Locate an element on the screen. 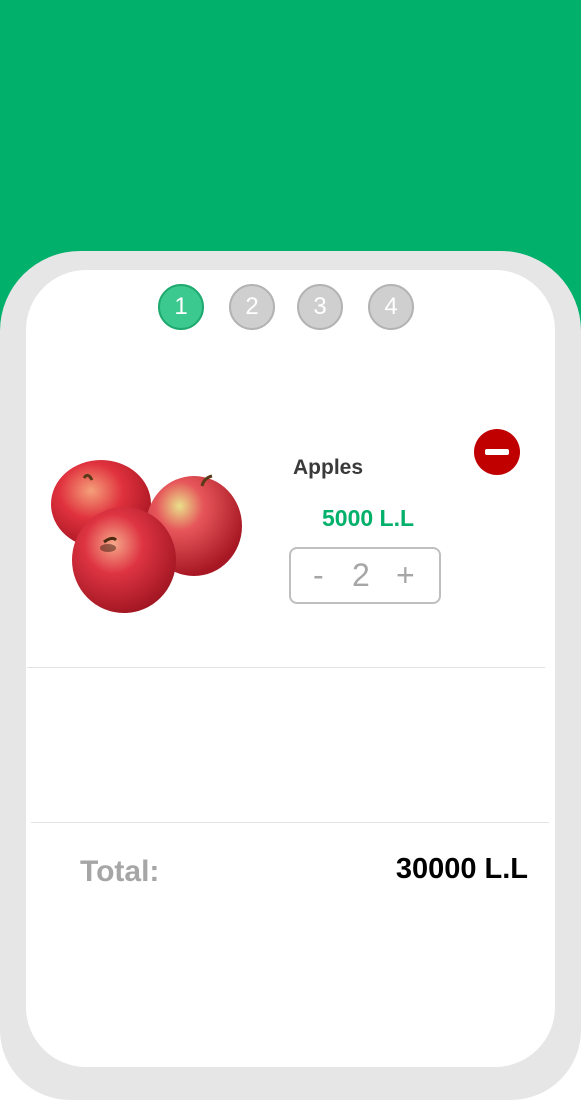  decrease-button: - is located at coordinates (318, 575).